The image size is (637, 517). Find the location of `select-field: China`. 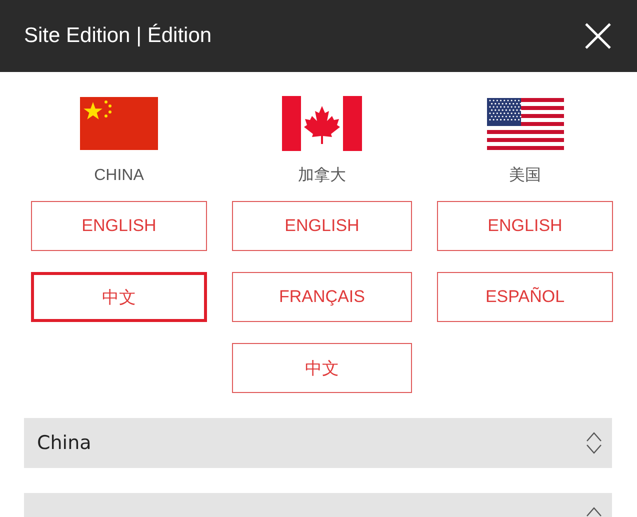

select-field: China is located at coordinates (318, 443).